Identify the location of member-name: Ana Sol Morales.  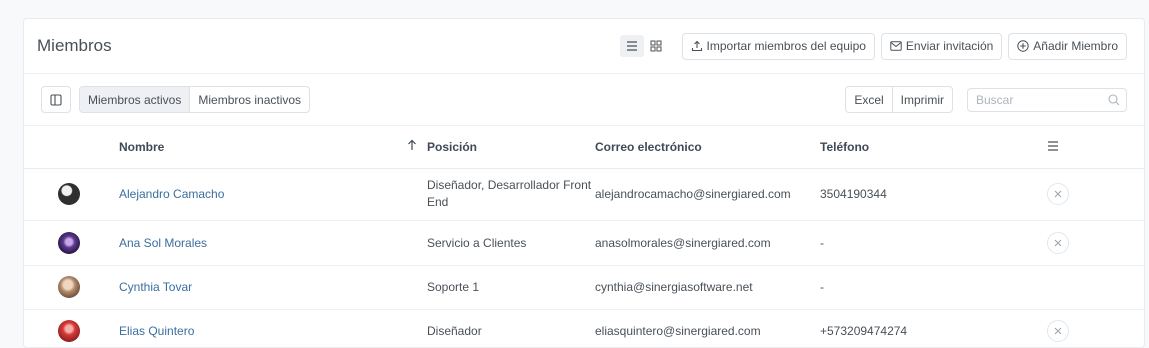
(263, 243).